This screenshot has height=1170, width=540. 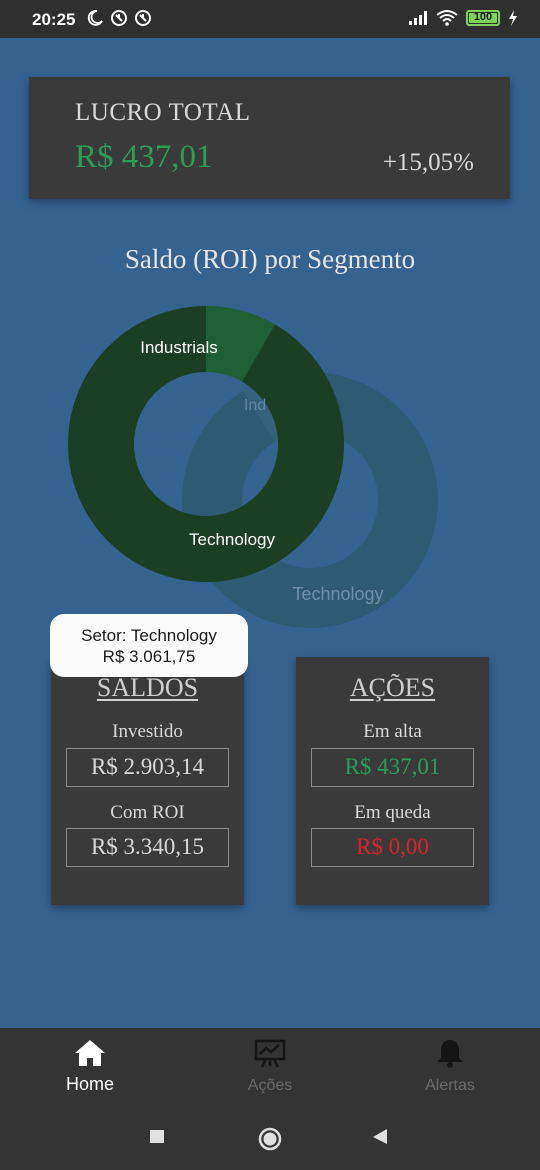 I want to click on bell-icon, so click(x=450, y=1054).